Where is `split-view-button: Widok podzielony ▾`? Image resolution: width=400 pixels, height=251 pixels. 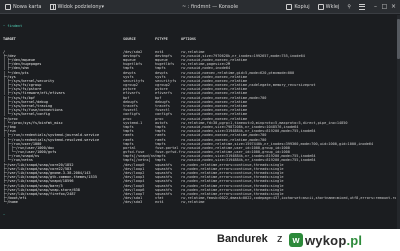
split-view-button: Widok podzielony ▾ is located at coordinates (77, 7).